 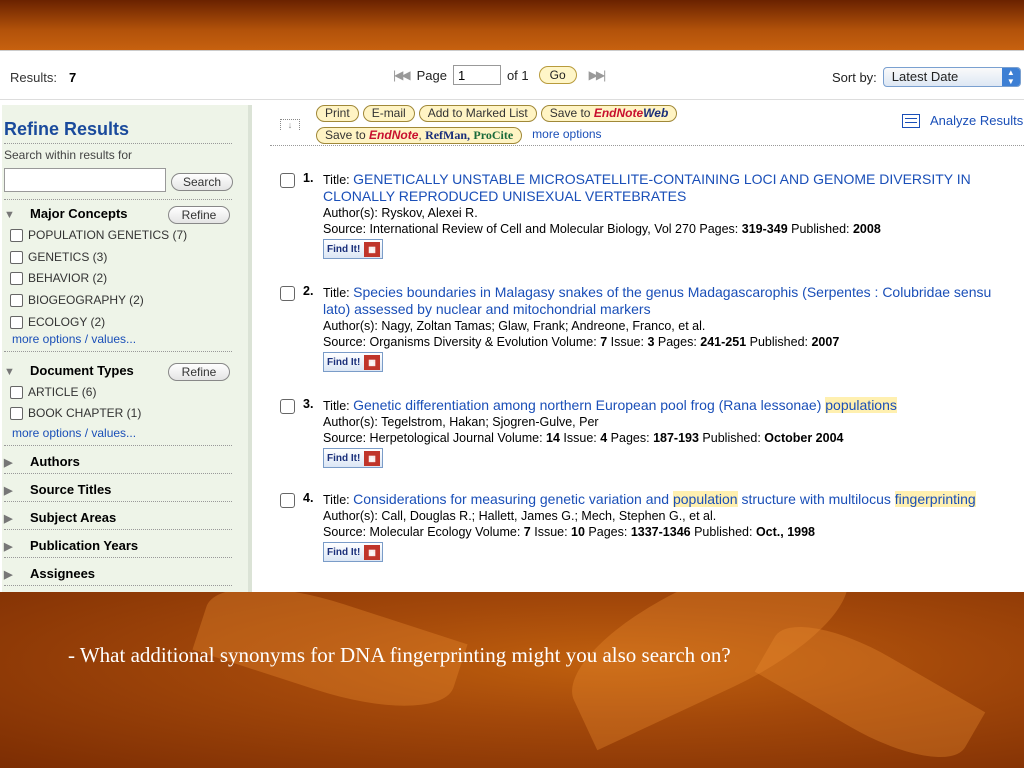 What do you see at coordinates (42, 461) in the screenshot?
I see `authors-heading: ▶ Authors` at bounding box center [42, 461].